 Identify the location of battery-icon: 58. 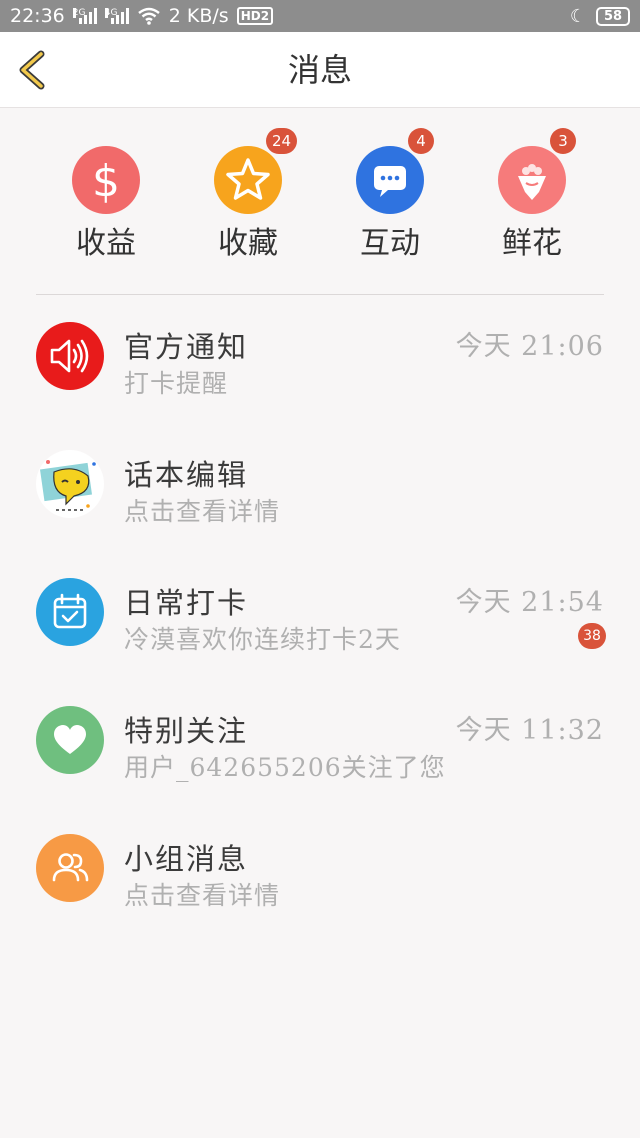
(613, 16).